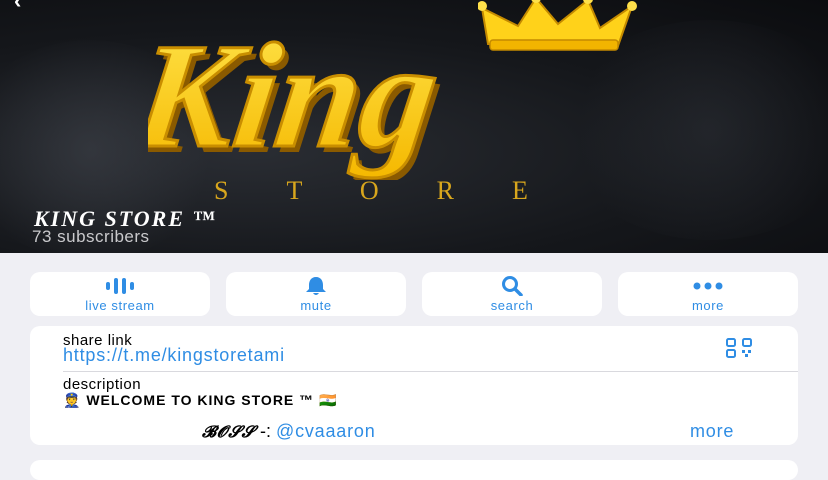  Describe the element at coordinates (712, 431) in the screenshot. I see `description-more-link: more` at that location.